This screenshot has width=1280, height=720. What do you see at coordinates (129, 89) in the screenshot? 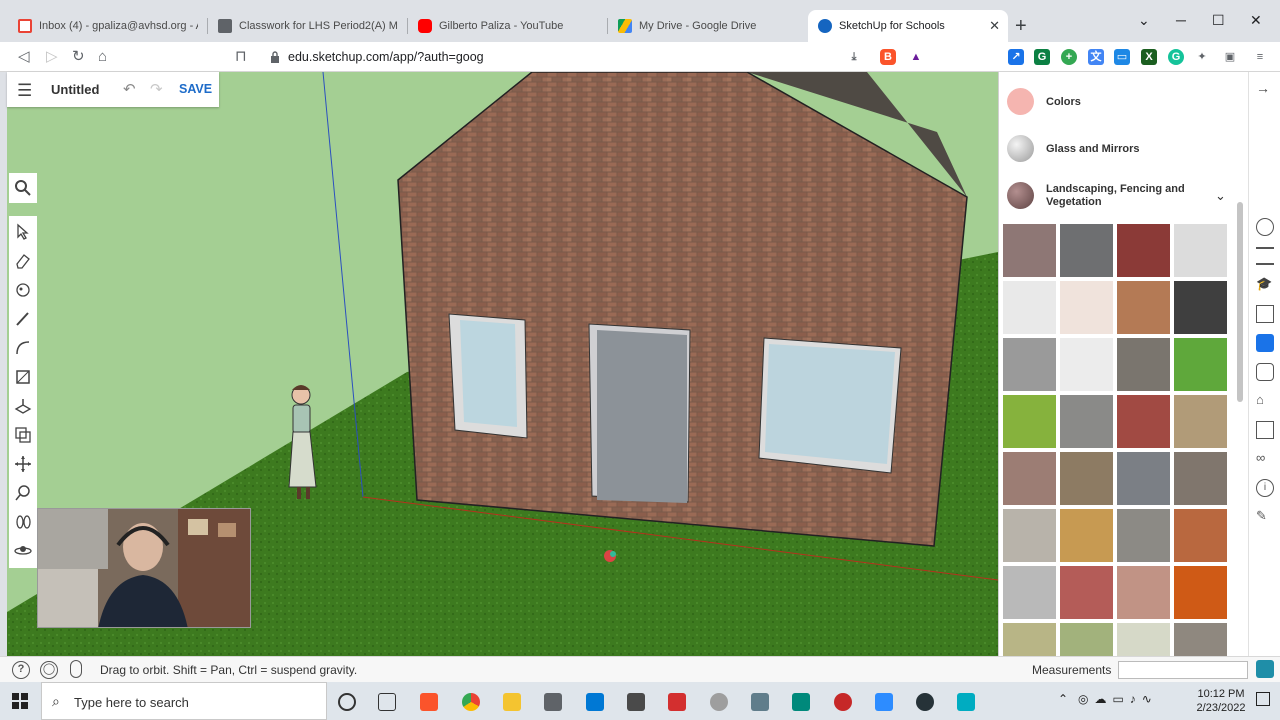
I see `undo-icon: ↶` at bounding box center [129, 89].